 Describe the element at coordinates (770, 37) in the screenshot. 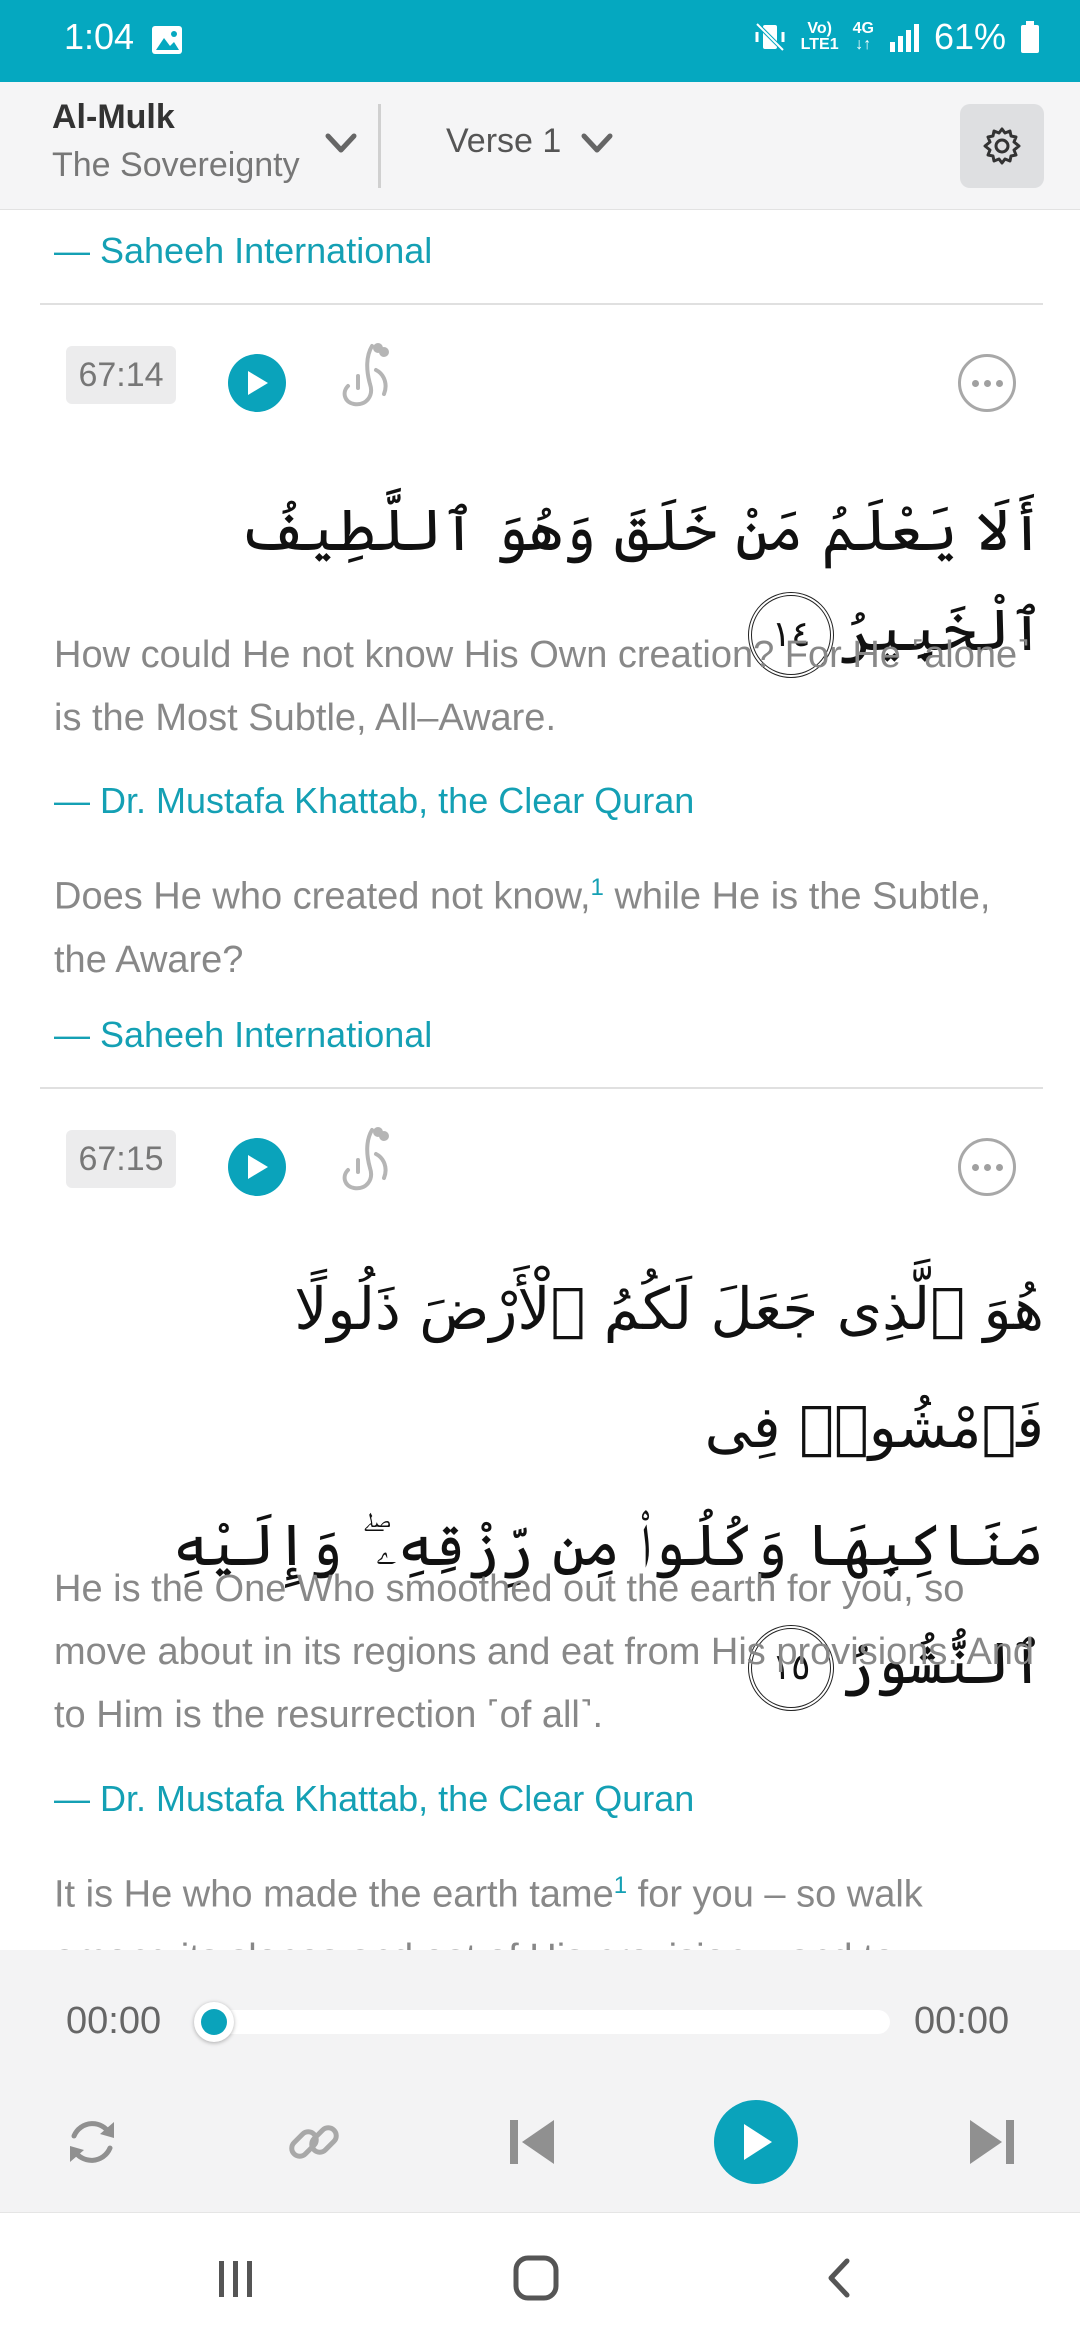

I see `vibrate-mute-icon` at that location.